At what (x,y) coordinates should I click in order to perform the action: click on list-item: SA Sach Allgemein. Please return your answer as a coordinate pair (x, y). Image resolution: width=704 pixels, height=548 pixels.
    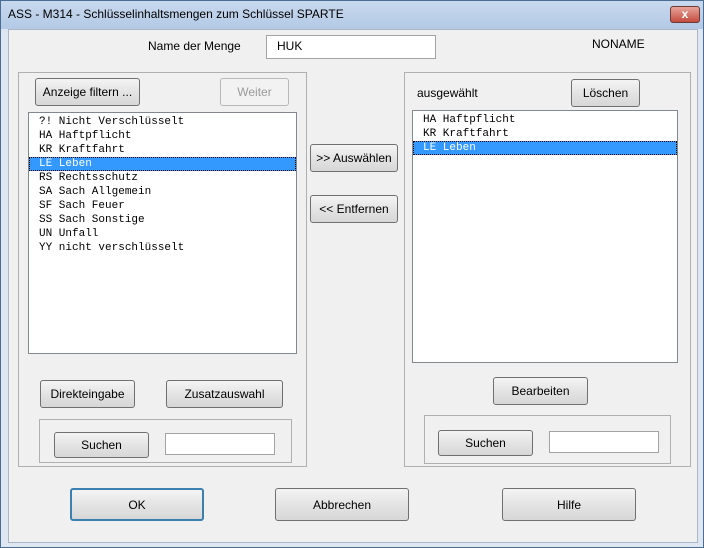
    Looking at the image, I should click on (162, 192).